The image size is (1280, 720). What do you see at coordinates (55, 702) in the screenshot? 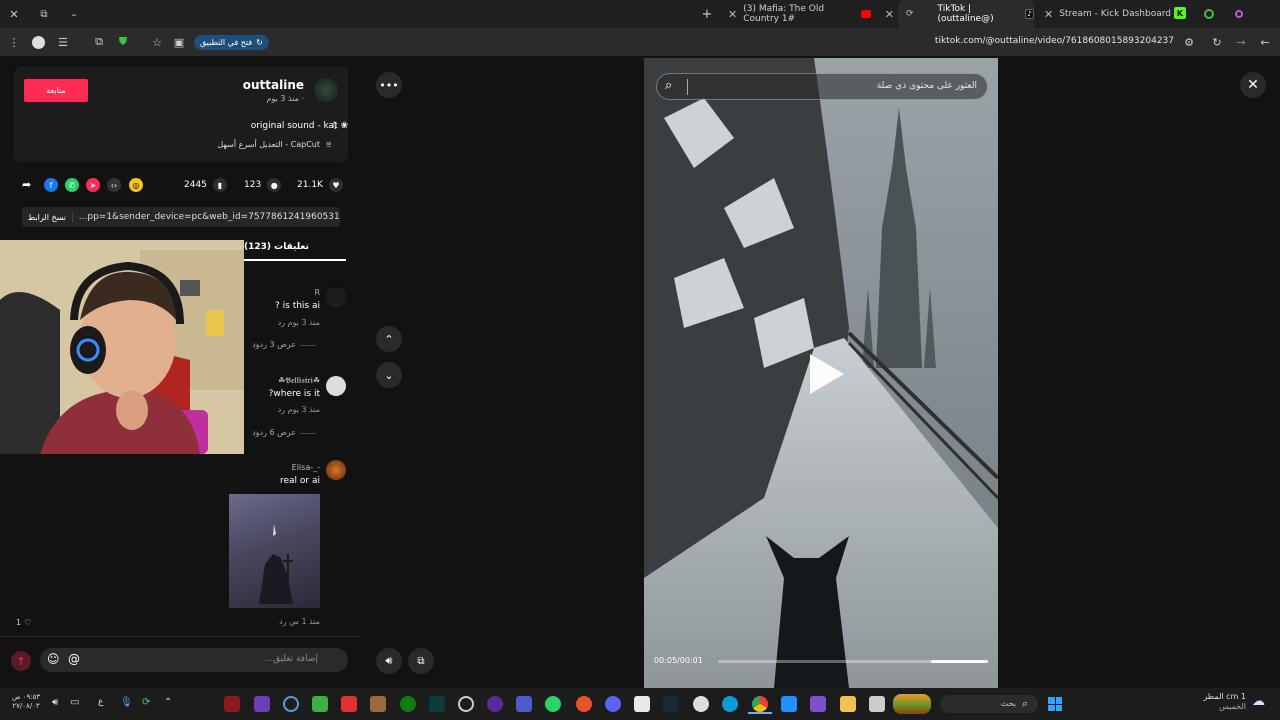
I see `volume-tray-icon: 🔊︎` at bounding box center [55, 702].